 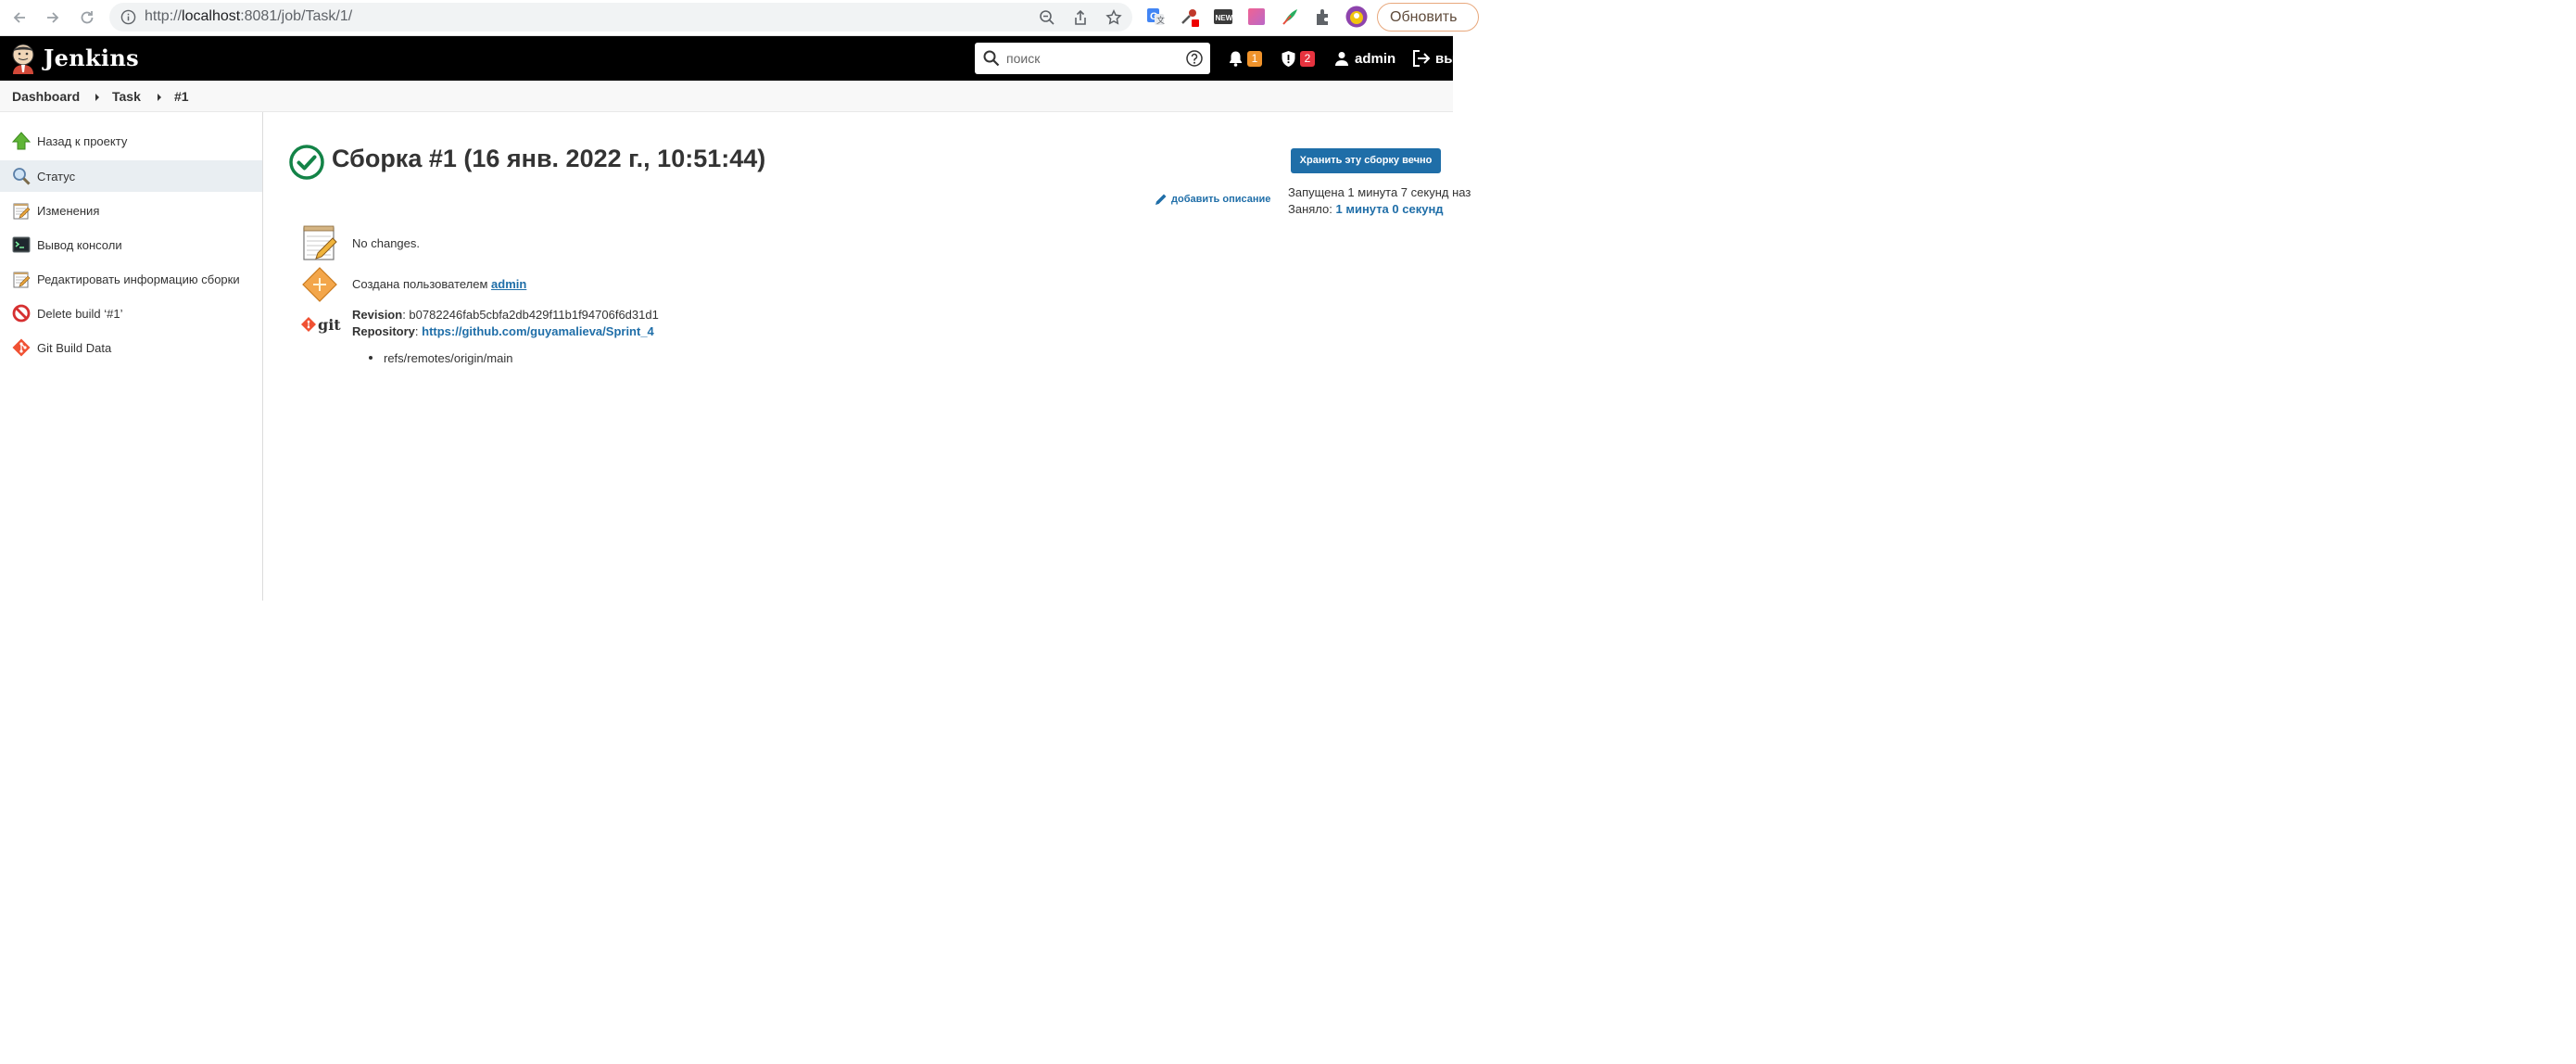 I want to click on created-by-label: Создана пользователем, so click(x=422, y=284).